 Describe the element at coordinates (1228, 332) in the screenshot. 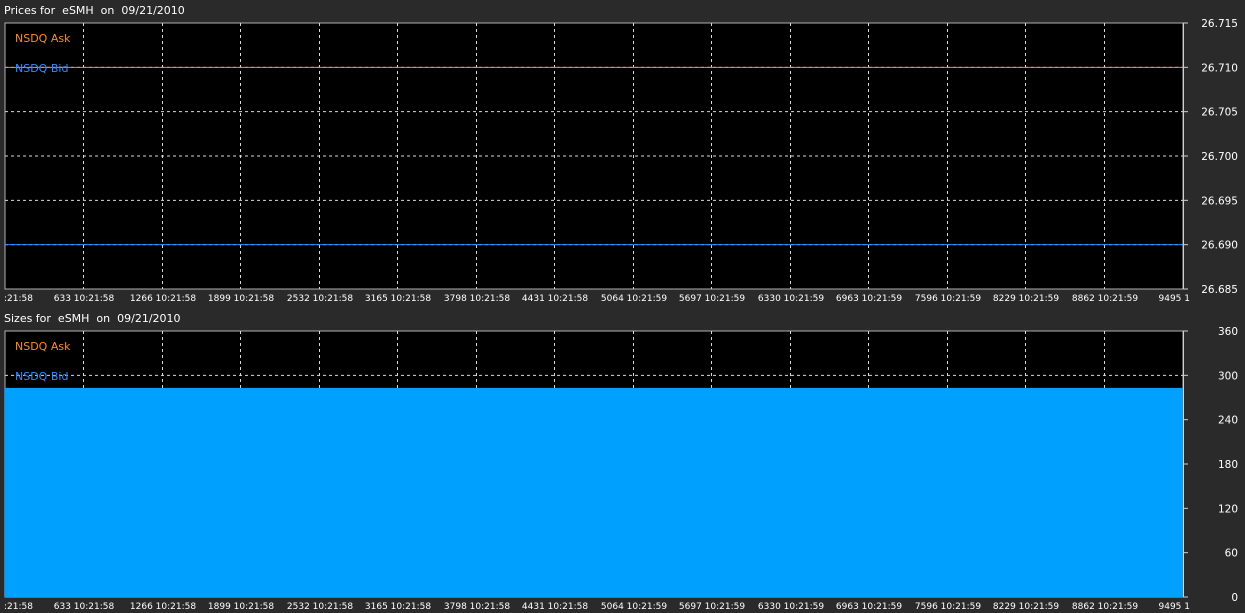

I see `y-tick-label: 360` at that location.